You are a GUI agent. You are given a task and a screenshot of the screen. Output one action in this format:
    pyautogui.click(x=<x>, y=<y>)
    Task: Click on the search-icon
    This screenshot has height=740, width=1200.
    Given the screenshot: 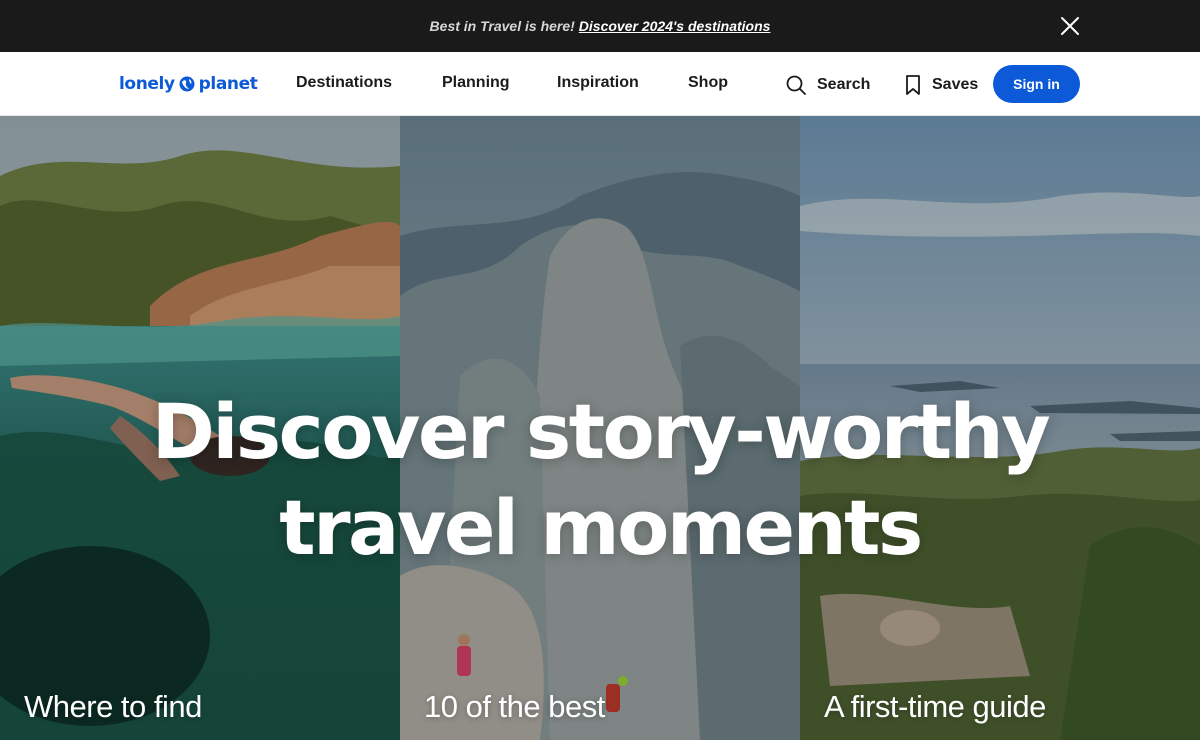 What is the action you would take?
    pyautogui.click(x=796, y=85)
    